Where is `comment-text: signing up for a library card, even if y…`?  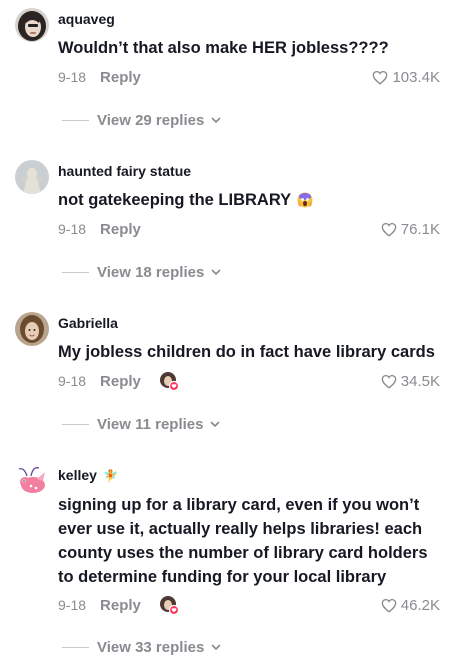 comment-text: signing up for a library card, even if y… is located at coordinates (243, 541).